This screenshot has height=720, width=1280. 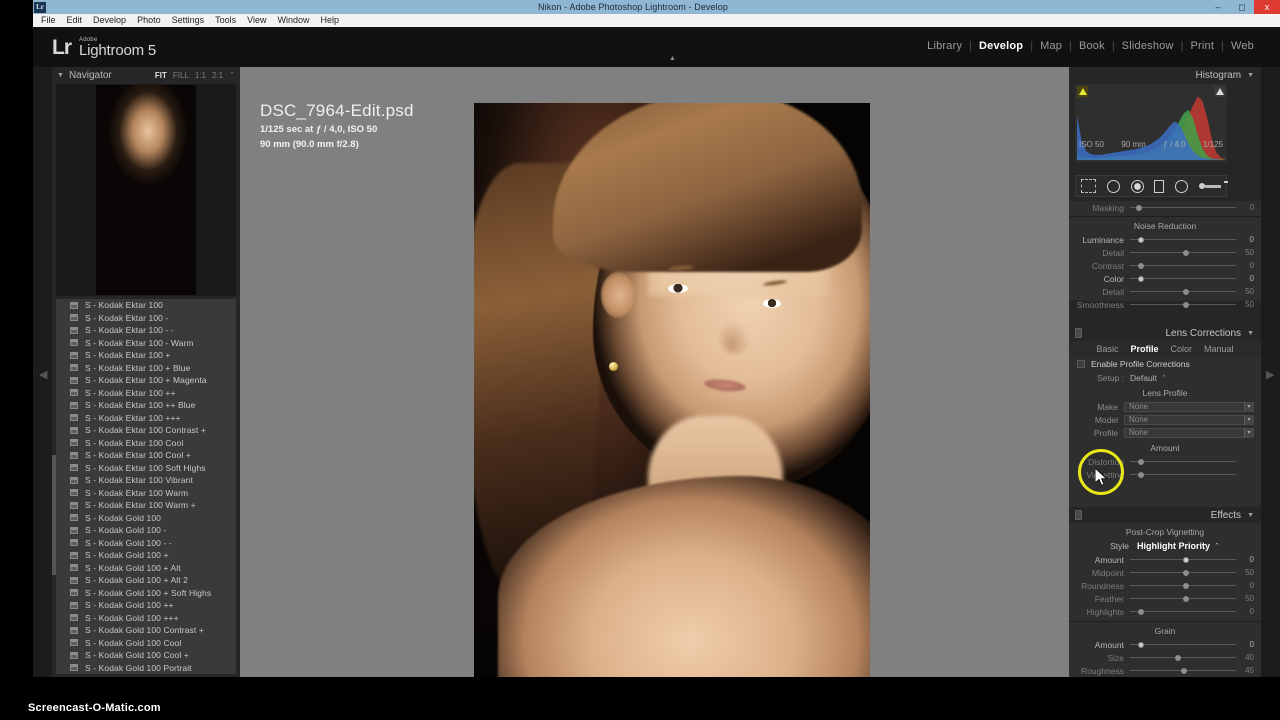 What do you see at coordinates (1165, 278) in the screenshot?
I see `slider-row: Color 0` at bounding box center [1165, 278].